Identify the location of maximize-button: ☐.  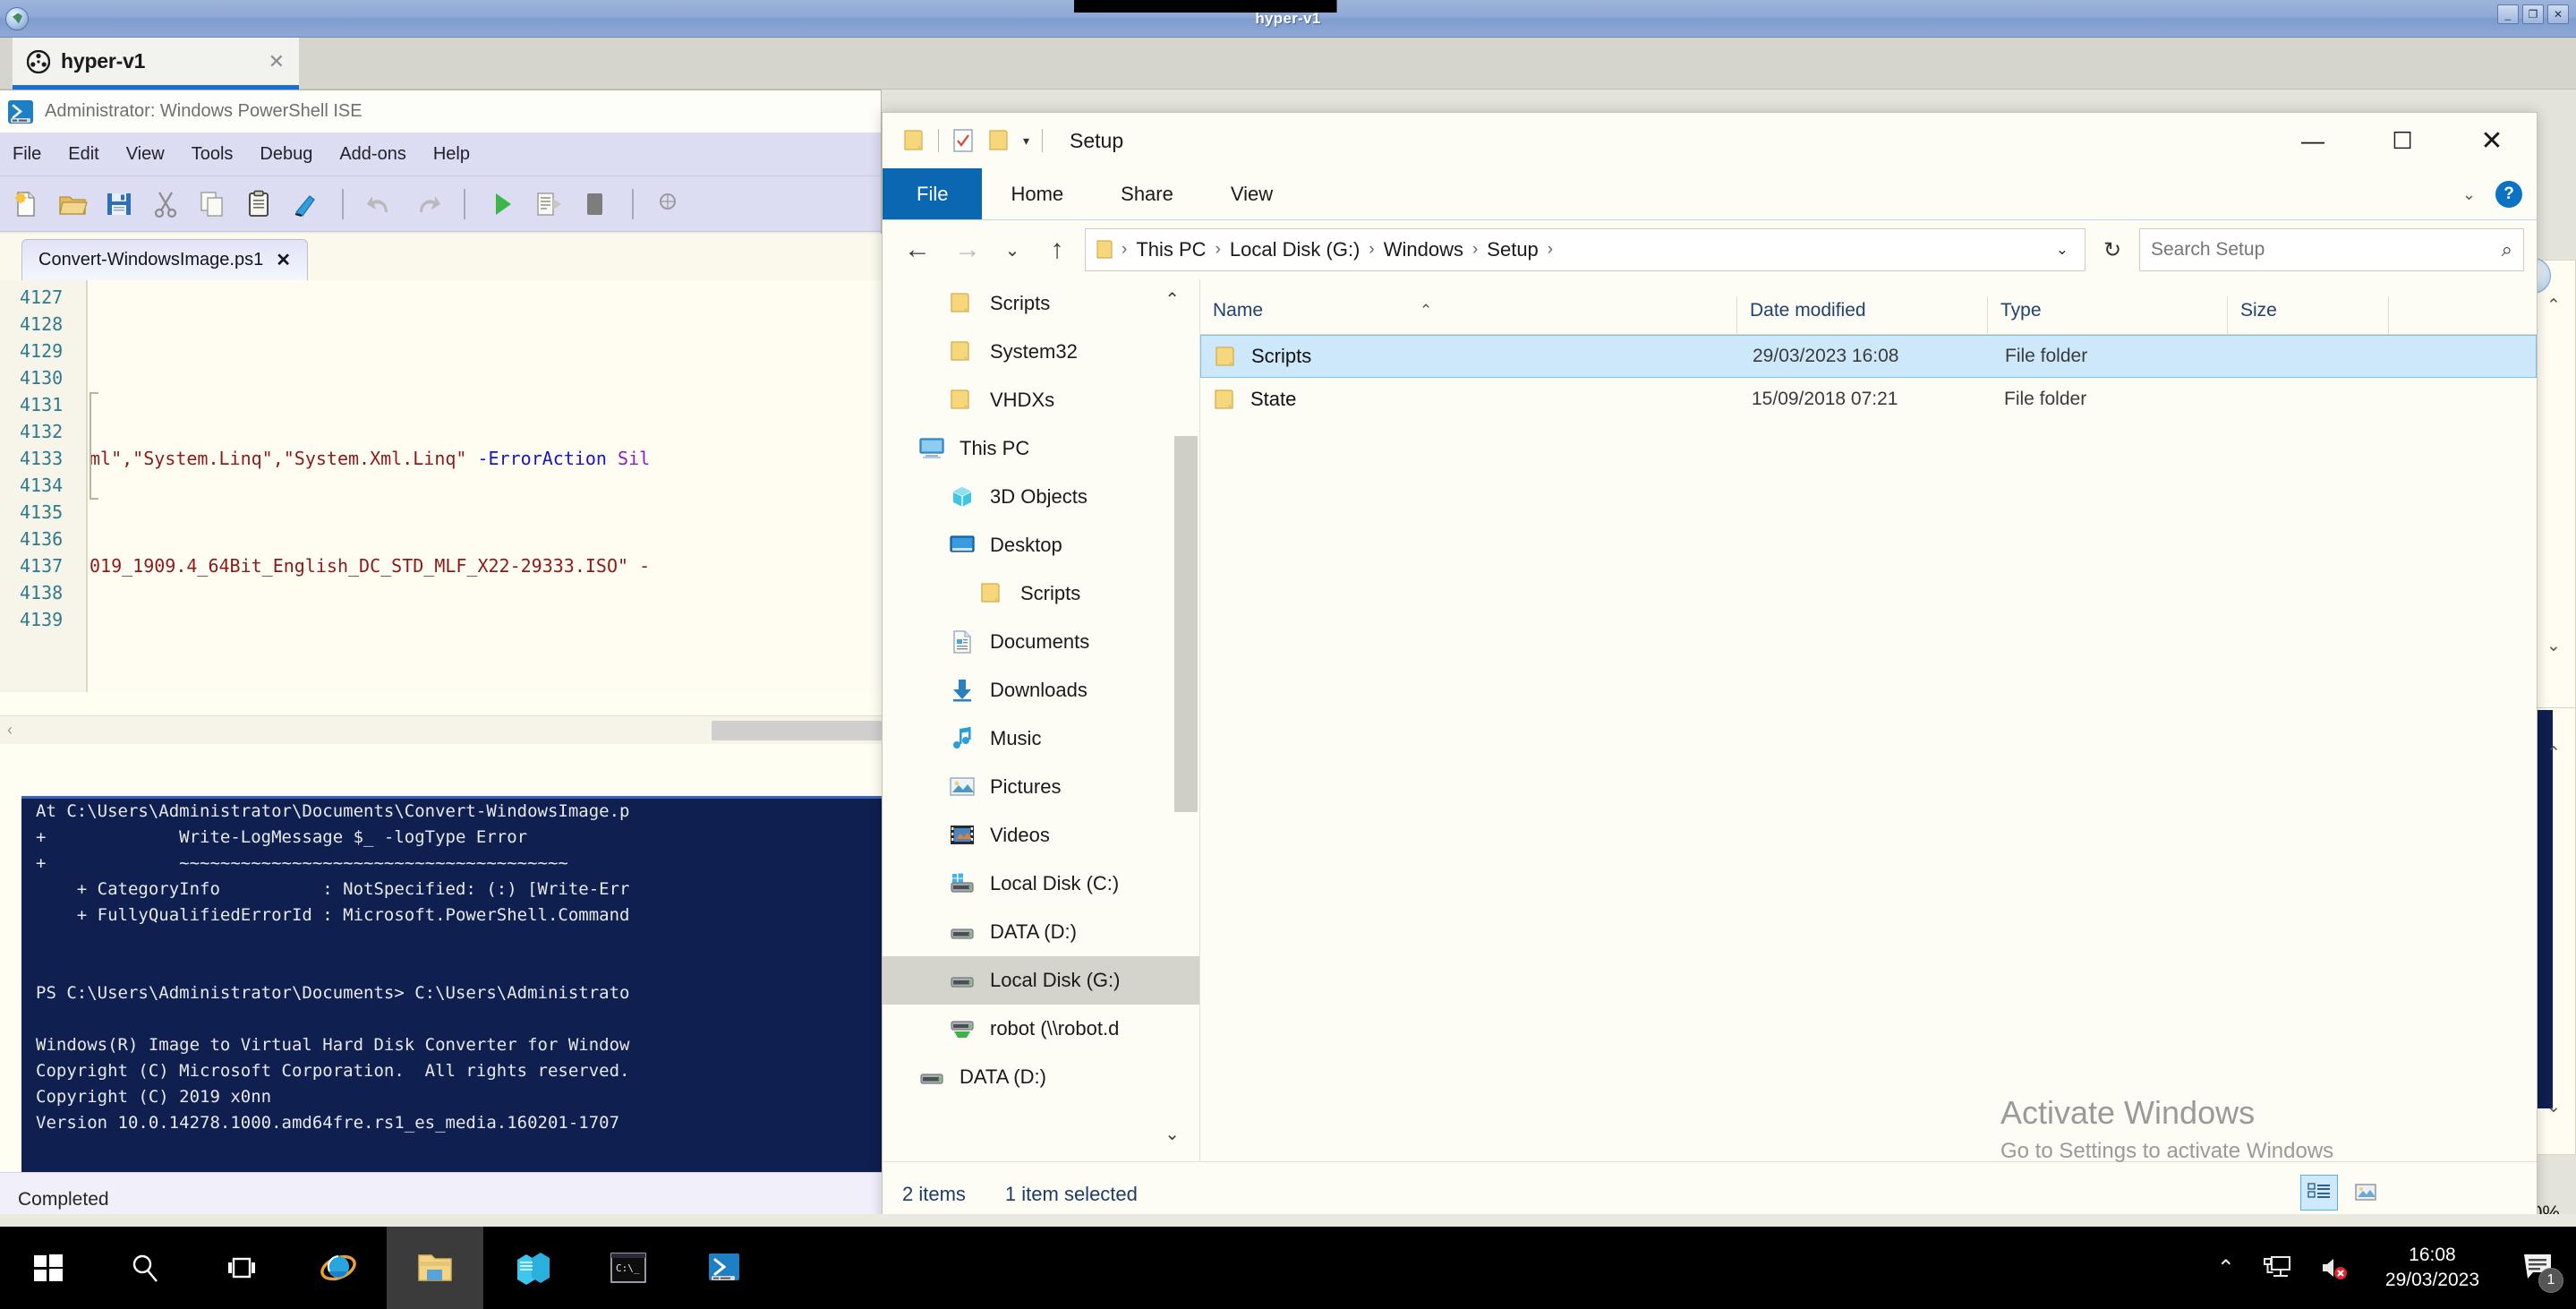
(2402, 140).